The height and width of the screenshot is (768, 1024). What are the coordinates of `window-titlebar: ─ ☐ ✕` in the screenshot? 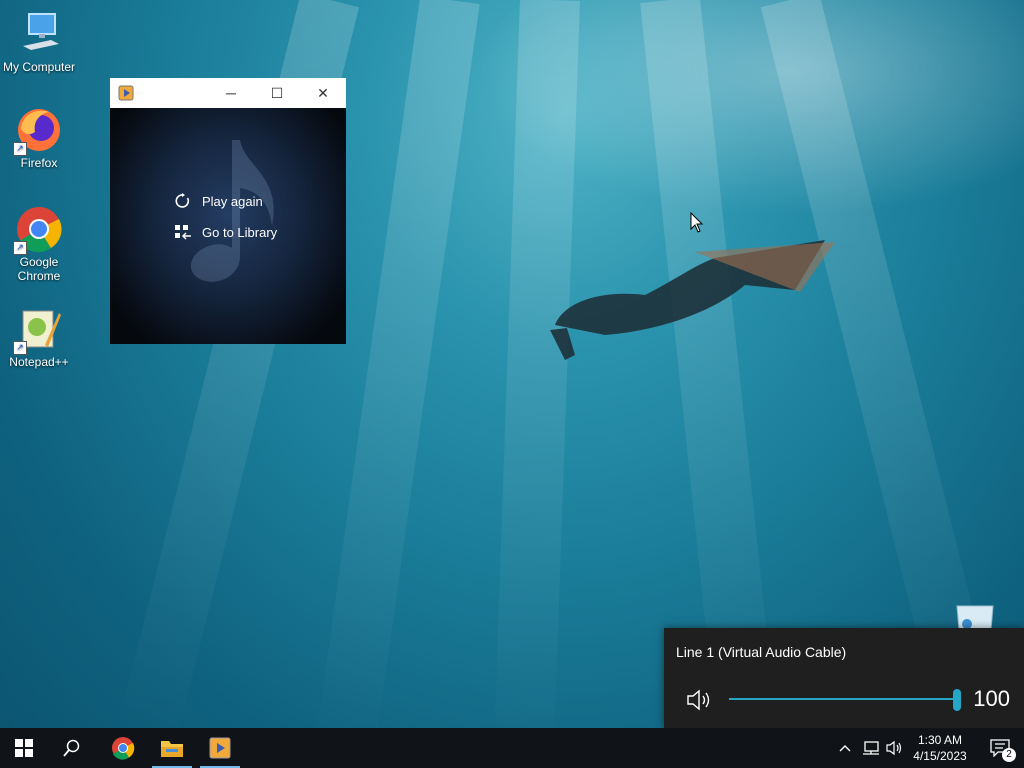 It's located at (228, 93).